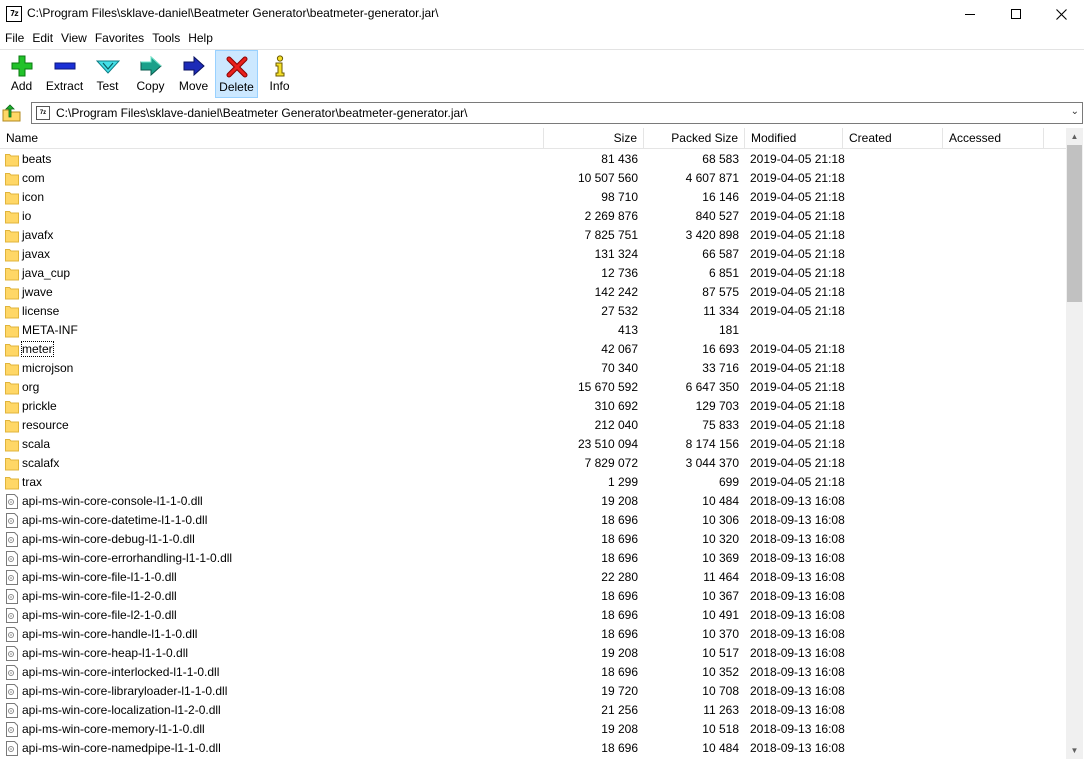 This screenshot has width=1084, height=759. I want to click on file-name-text: prickle, so click(39, 406).